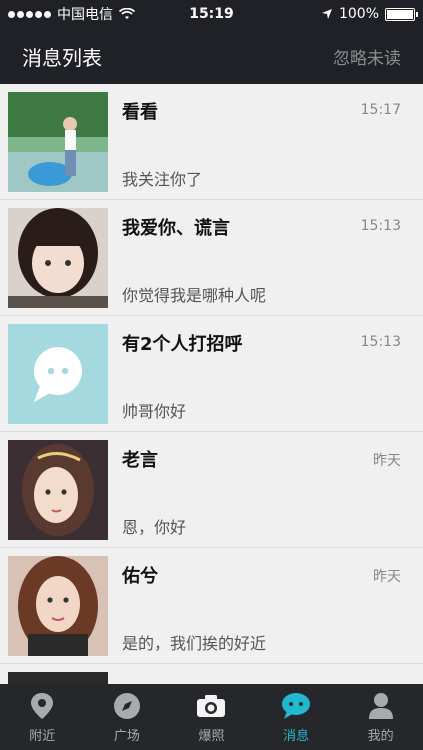 The height and width of the screenshot is (750, 423). Describe the element at coordinates (29, 14) in the screenshot. I see `signal-strength-icon` at that location.